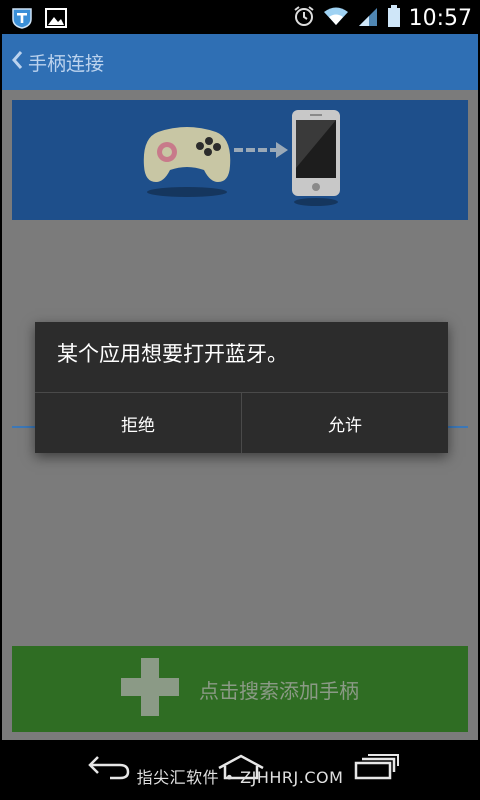 The width and height of the screenshot is (480, 800). Describe the element at coordinates (56, 20) in the screenshot. I see `image-icon` at that location.